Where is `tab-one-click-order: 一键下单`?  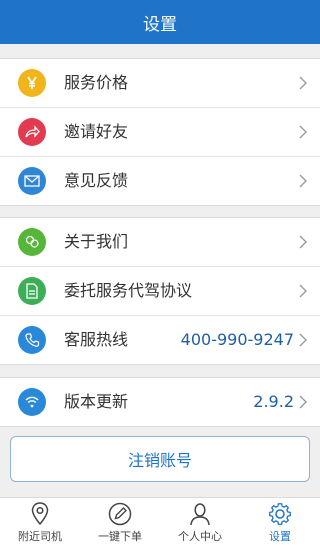 tab-one-click-order: 一键下单 is located at coordinates (120, 522).